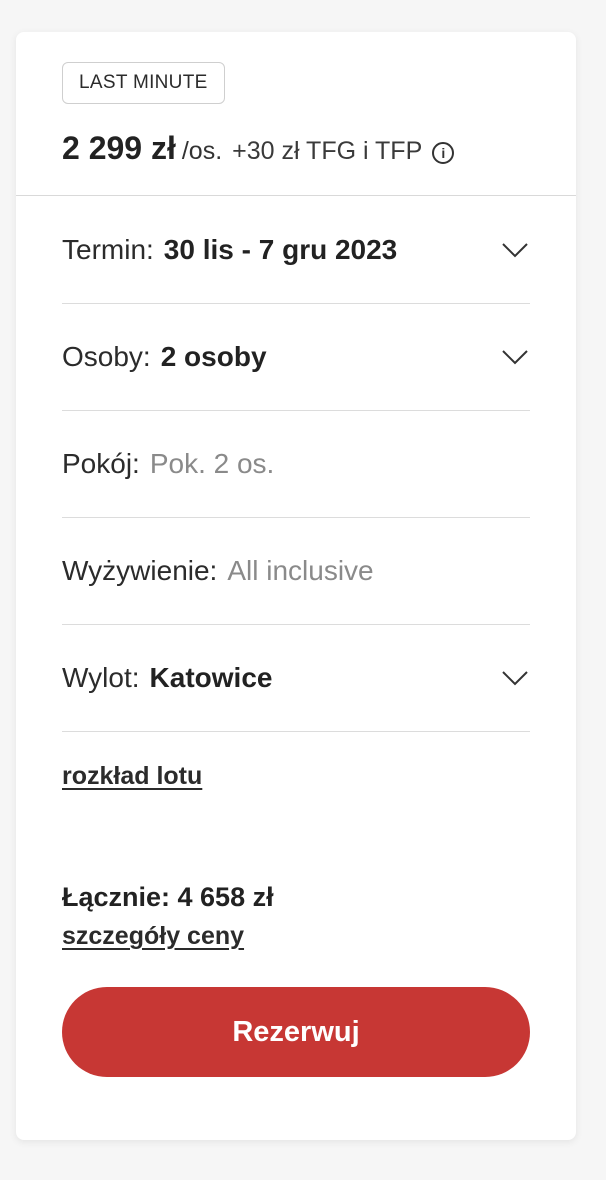 This screenshot has height=1180, width=606. I want to click on people-selector: Osoby: 2 osoby, so click(296, 357).